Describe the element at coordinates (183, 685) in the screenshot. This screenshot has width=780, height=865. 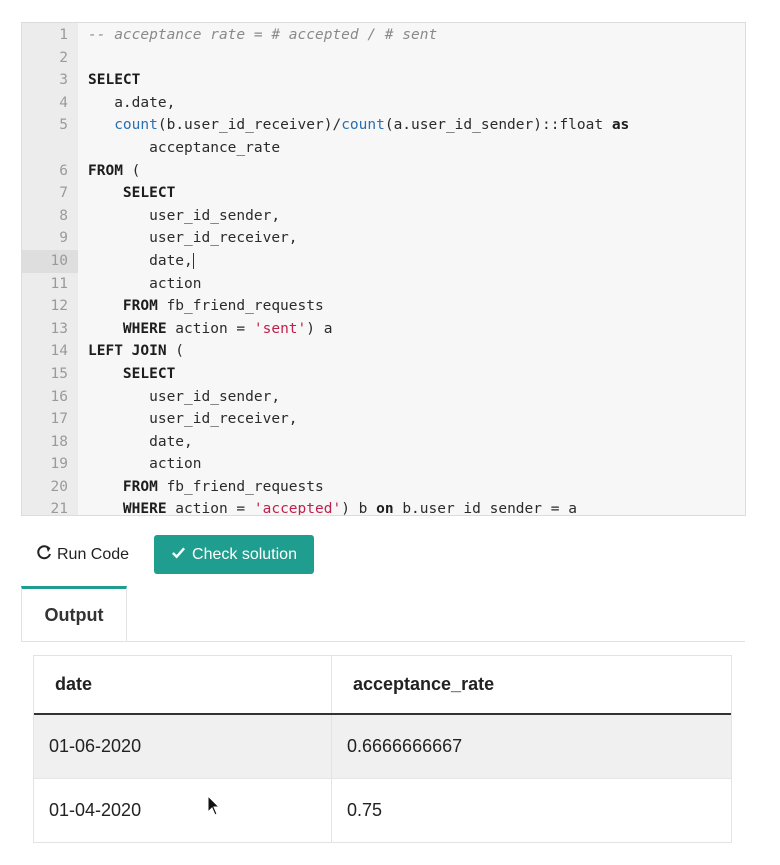
I see `column-header-date: date` at that location.